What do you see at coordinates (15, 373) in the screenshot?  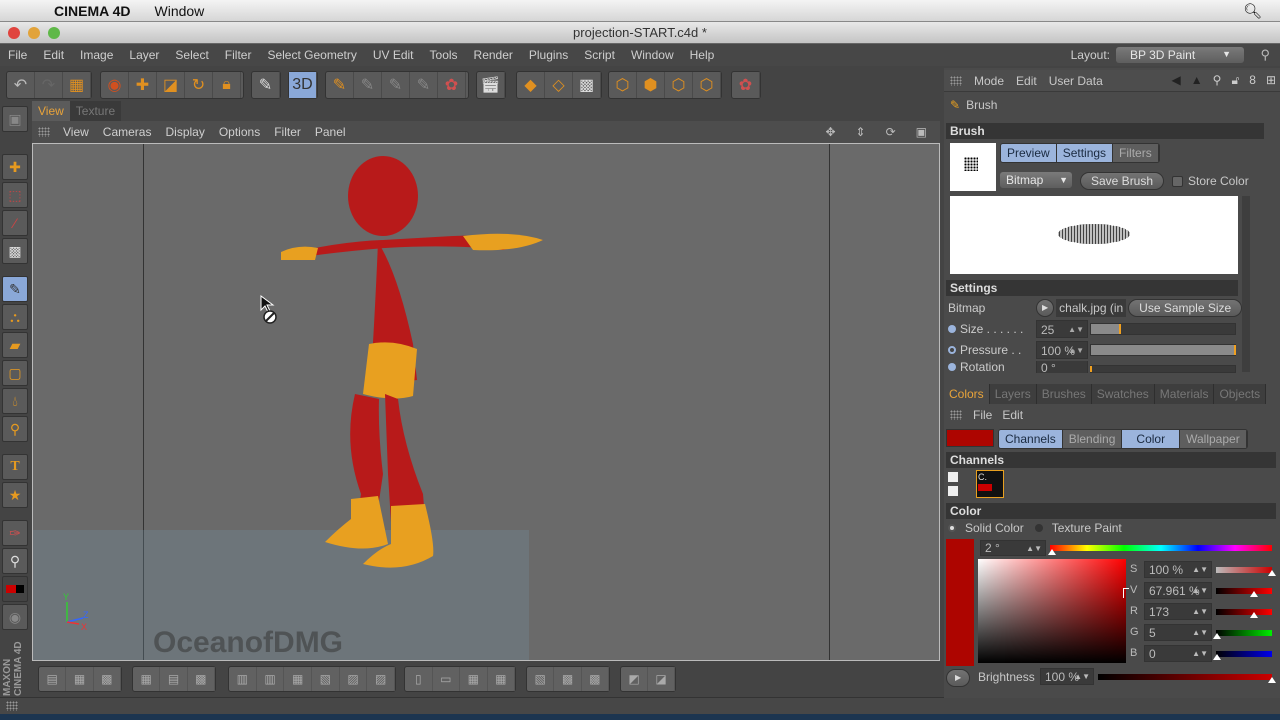 I see `gradient-tool-icon: ▢` at bounding box center [15, 373].